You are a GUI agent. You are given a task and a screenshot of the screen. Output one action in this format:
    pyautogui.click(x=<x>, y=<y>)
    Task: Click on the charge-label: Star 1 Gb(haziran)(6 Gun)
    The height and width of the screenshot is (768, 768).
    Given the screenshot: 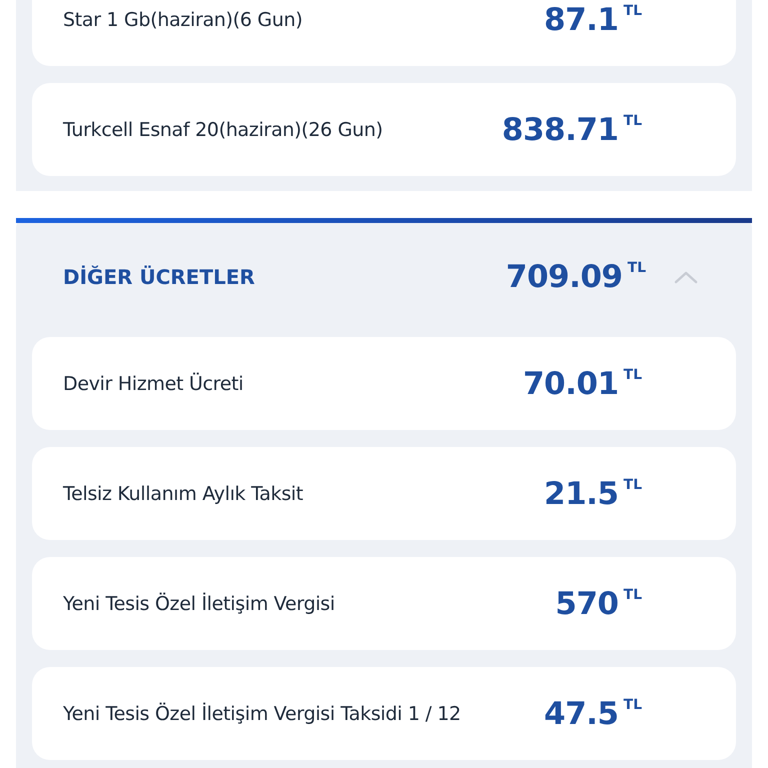 What is the action you would take?
    pyautogui.click(x=183, y=19)
    